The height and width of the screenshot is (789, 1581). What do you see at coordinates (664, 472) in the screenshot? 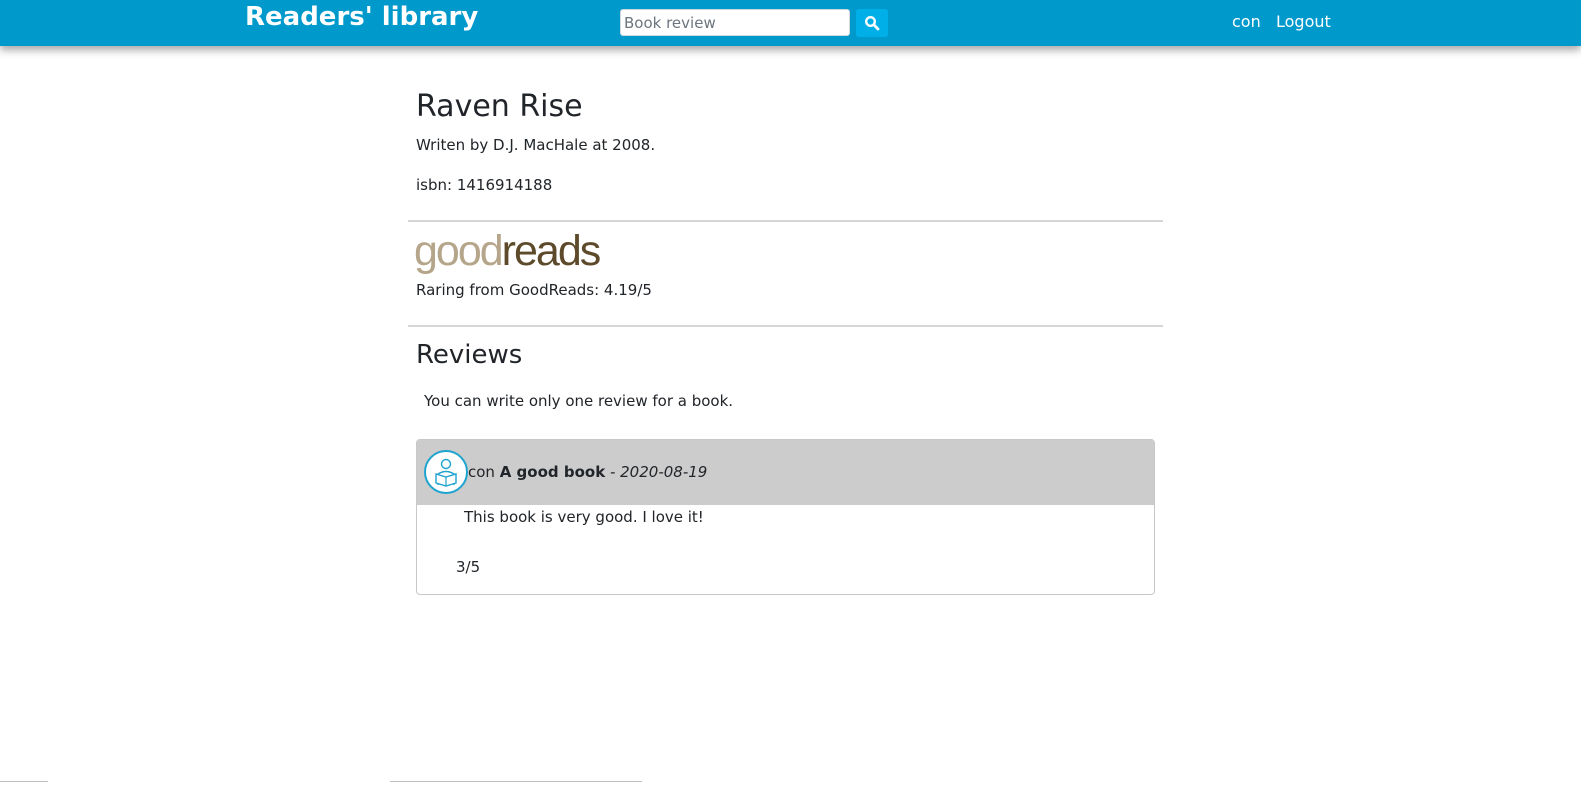
I see `review-date: 2020-08-19` at bounding box center [664, 472].